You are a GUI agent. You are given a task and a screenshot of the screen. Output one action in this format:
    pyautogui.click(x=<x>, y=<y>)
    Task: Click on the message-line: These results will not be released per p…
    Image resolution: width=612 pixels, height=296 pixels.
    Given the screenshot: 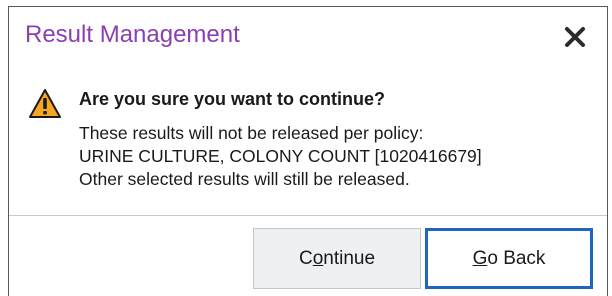 What is the action you would take?
    pyautogui.click(x=251, y=133)
    